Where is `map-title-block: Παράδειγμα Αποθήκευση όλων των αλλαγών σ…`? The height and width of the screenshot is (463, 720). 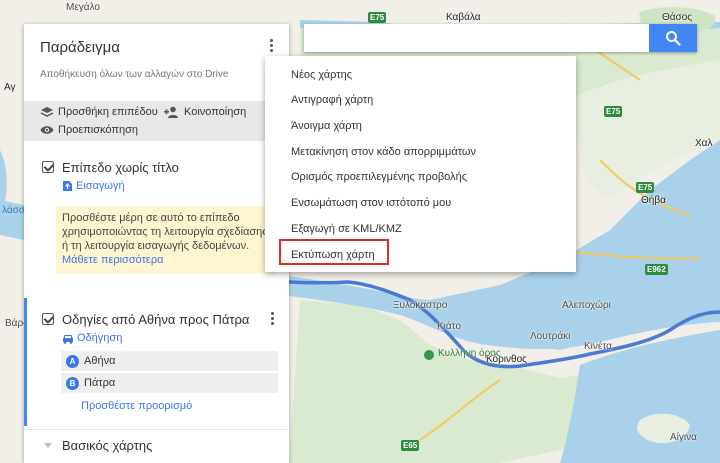 map-title-block: Παράδειγμα Αποθήκευση όλων των αλλαγών σ… is located at coordinates (156, 60).